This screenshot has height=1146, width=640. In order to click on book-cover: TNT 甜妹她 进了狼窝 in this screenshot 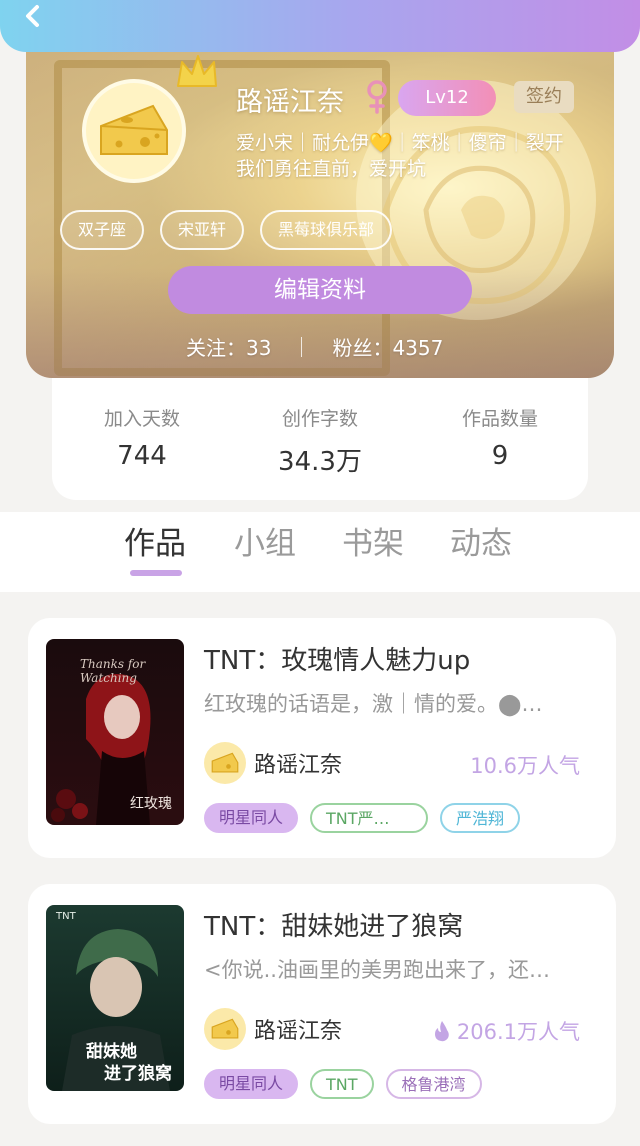, I will do `click(115, 998)`.